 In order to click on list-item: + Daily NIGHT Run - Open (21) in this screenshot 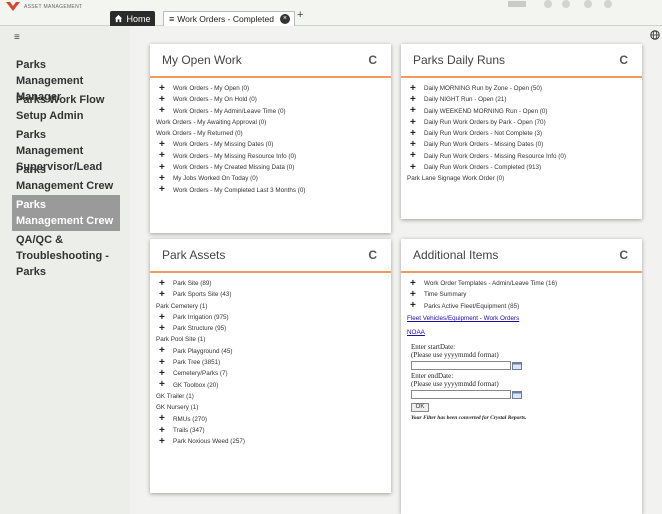, I will do `click(521, 99)`.